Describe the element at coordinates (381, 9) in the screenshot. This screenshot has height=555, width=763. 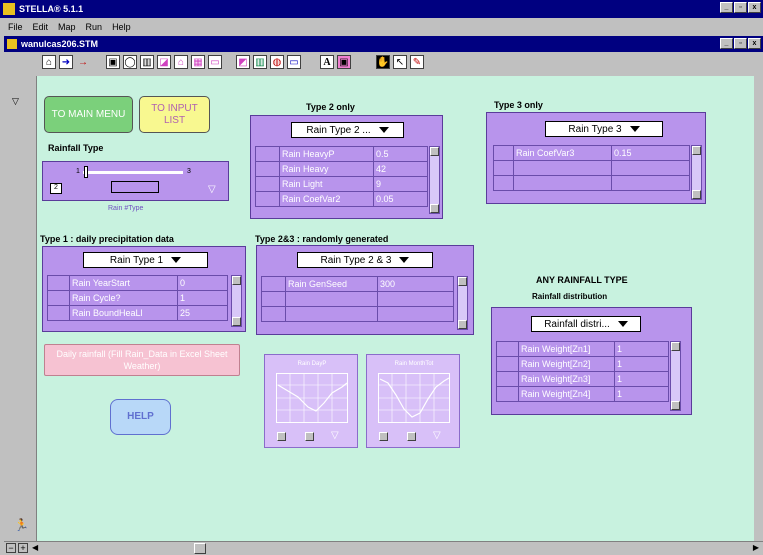
I see `app-titlebar: STELLA® 5.1.1 _ ▫ x` at that location.